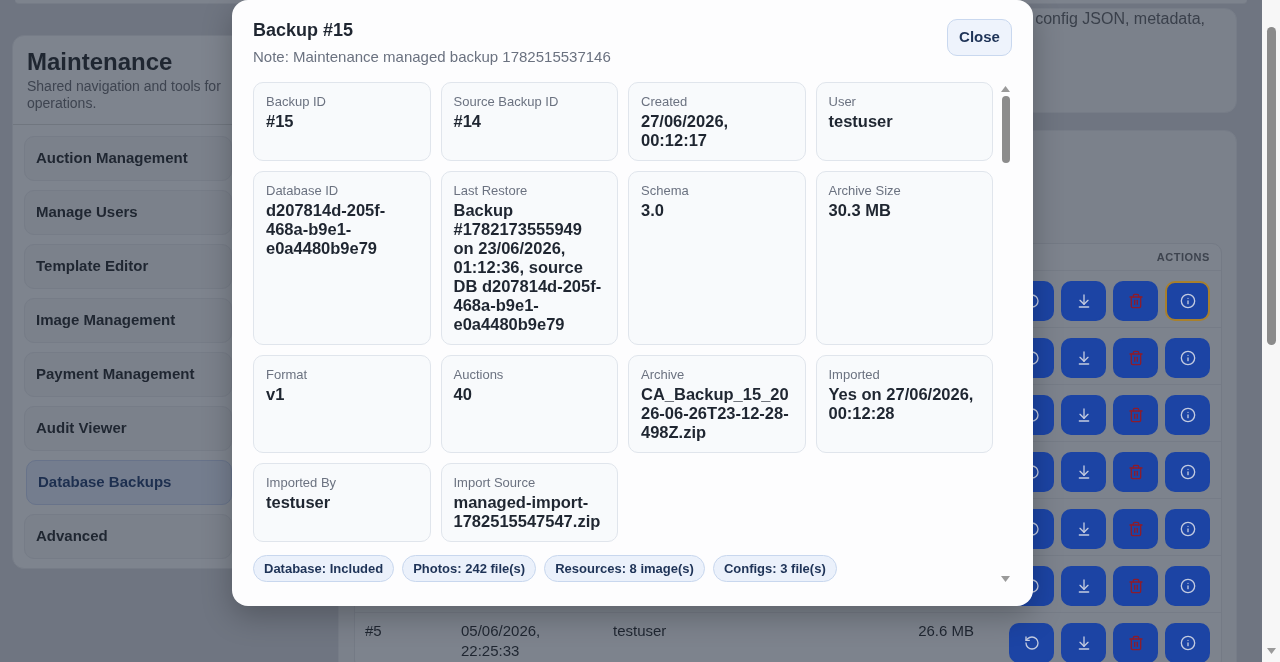  Describe the element at coordinates (129, 482) in the screenshot. I see `sidebar-item: Database Backups` at that location.